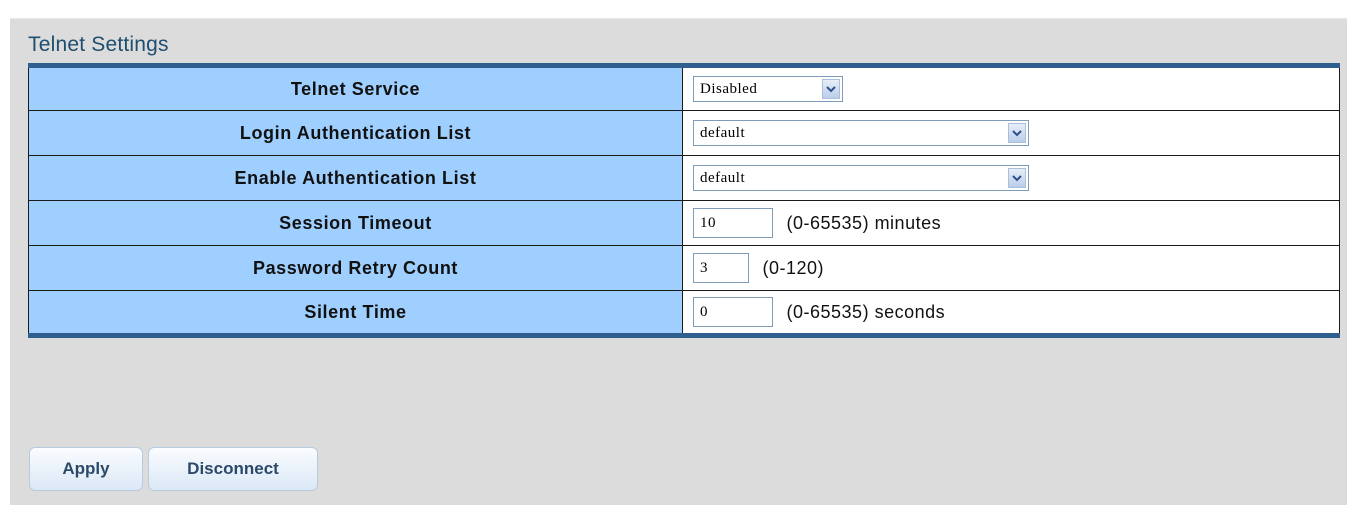  I want to click on setting-row-enable-auth-list: Enable Authentication List default, so click(684, 178).